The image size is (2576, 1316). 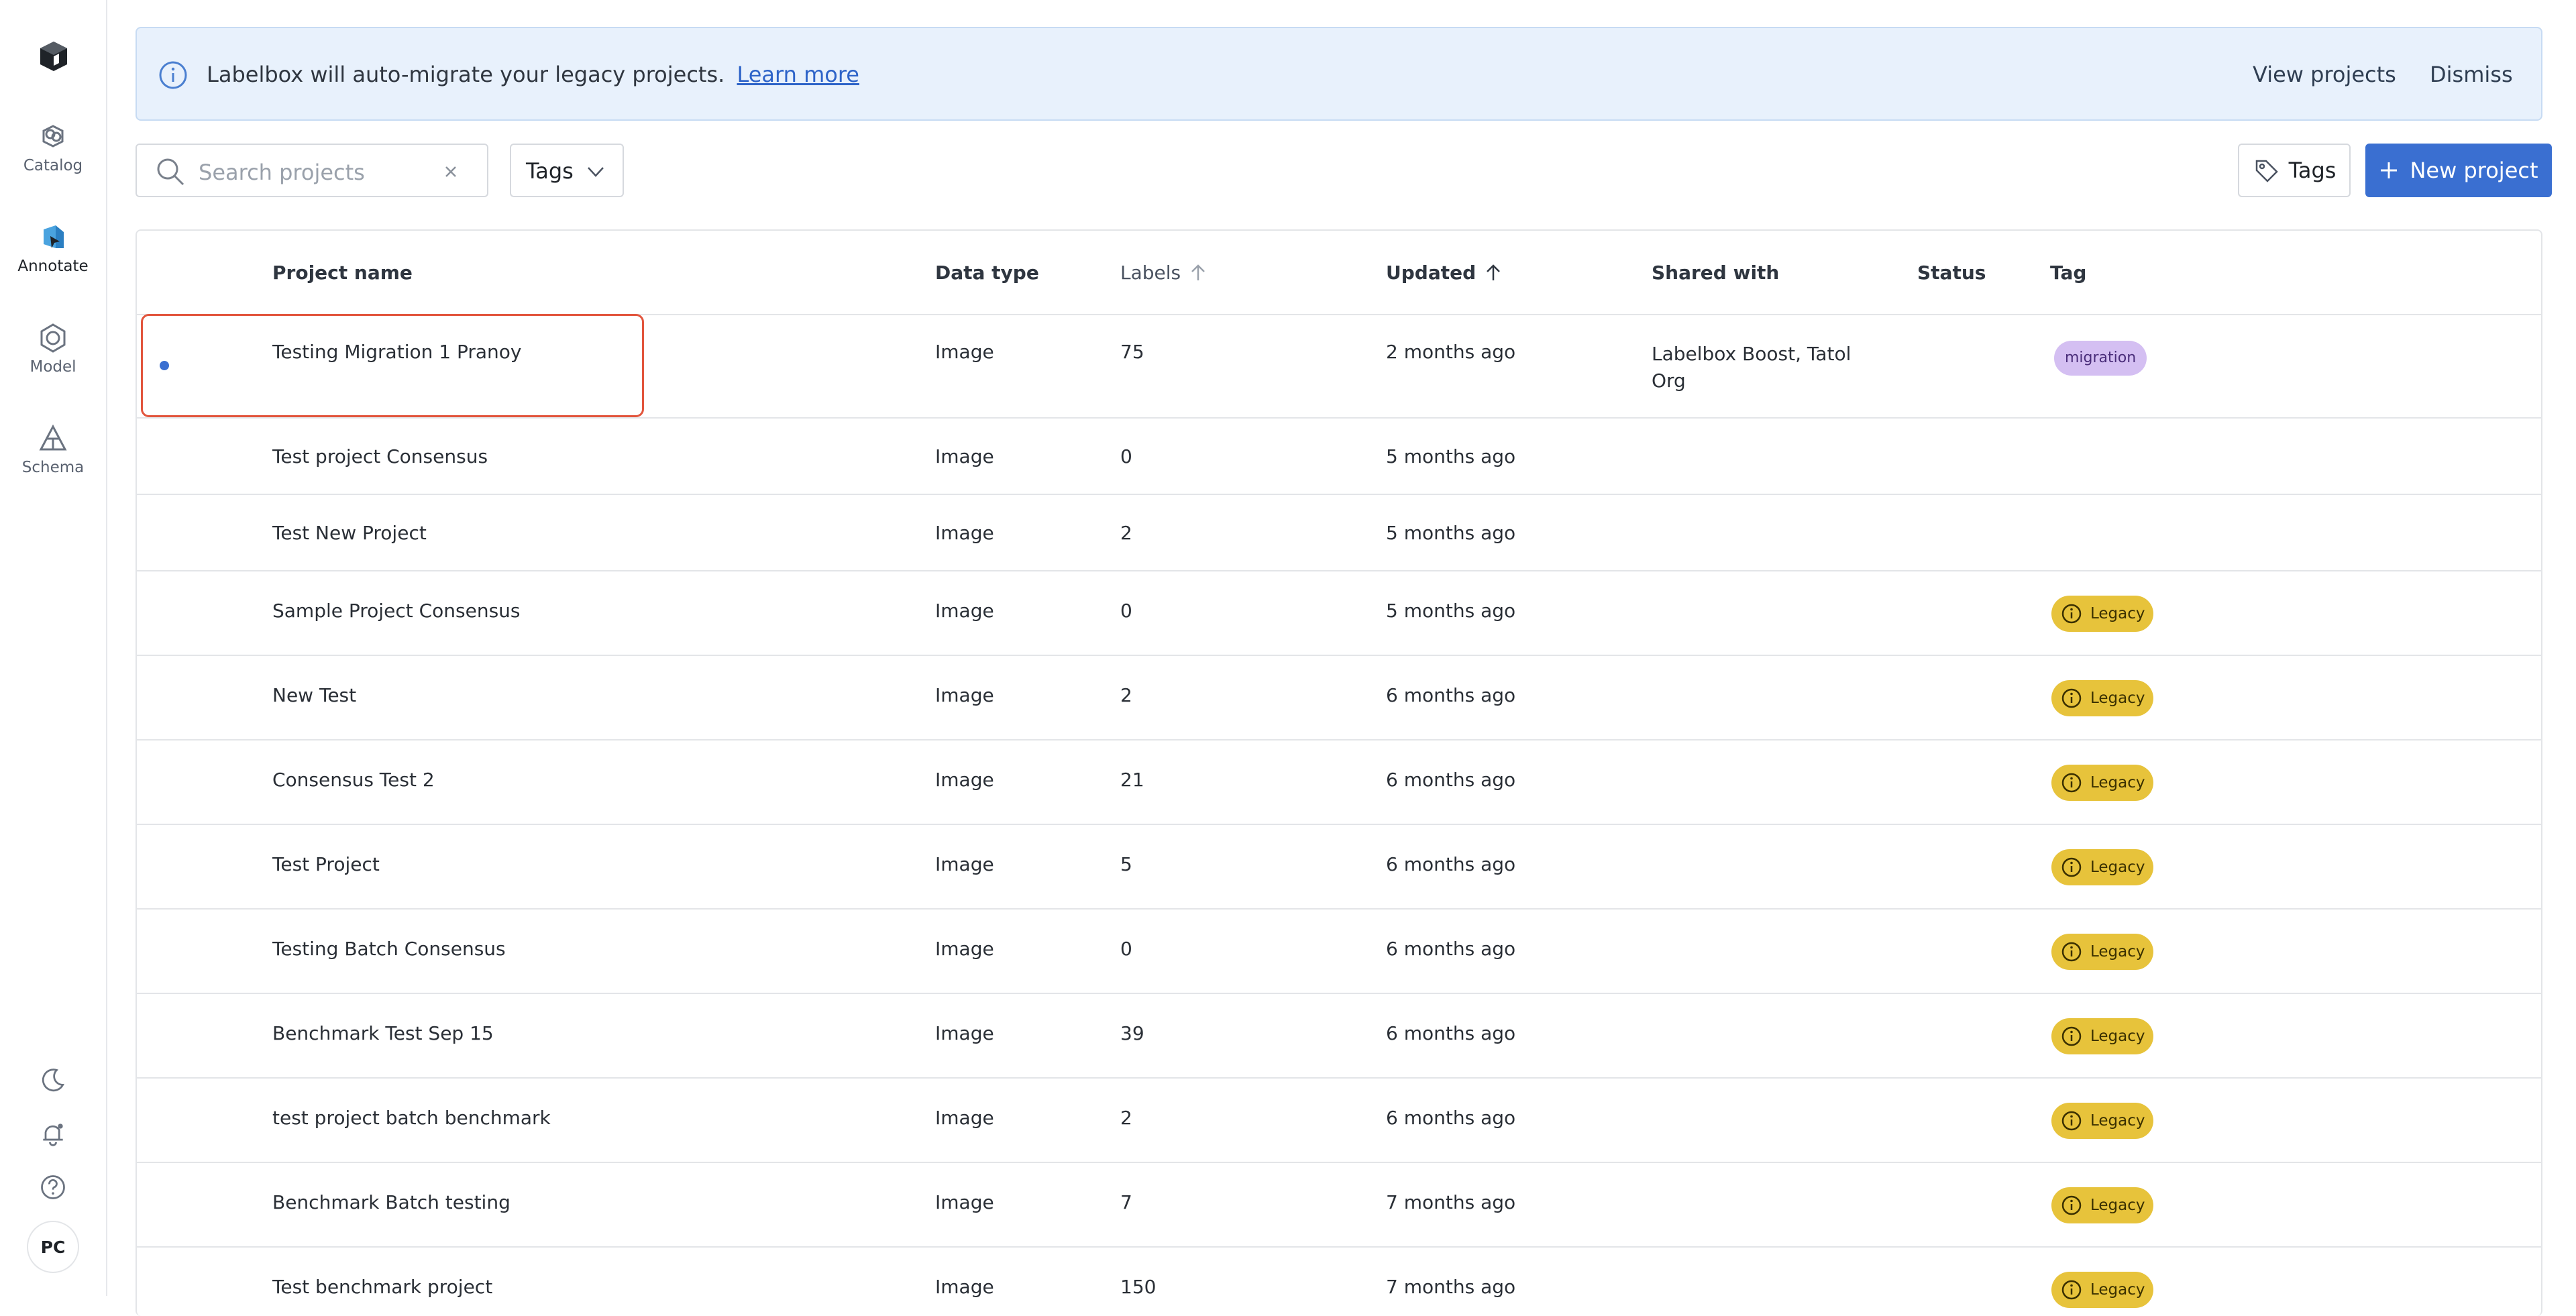 What do you see at coordinates (314, 695) in the screenshot?
I see `project-name: New Test` at bounding box center [314, 695].